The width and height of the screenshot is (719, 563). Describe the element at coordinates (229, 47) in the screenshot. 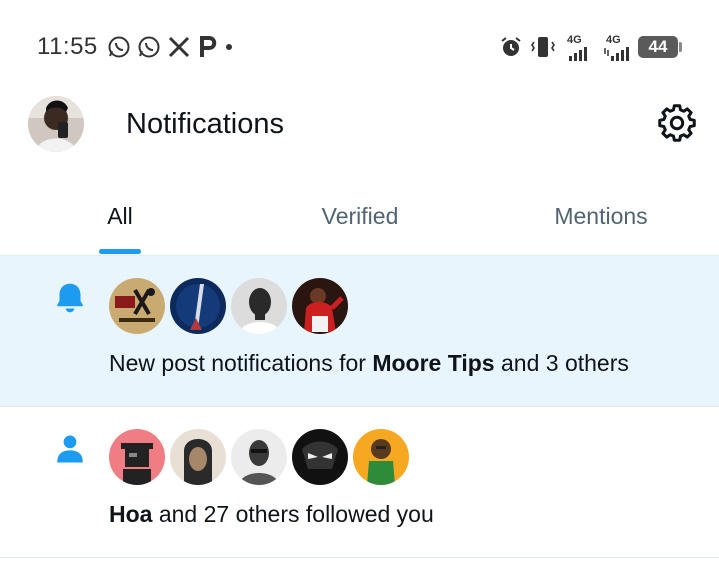

I see `more-notifications-dot` at that location.